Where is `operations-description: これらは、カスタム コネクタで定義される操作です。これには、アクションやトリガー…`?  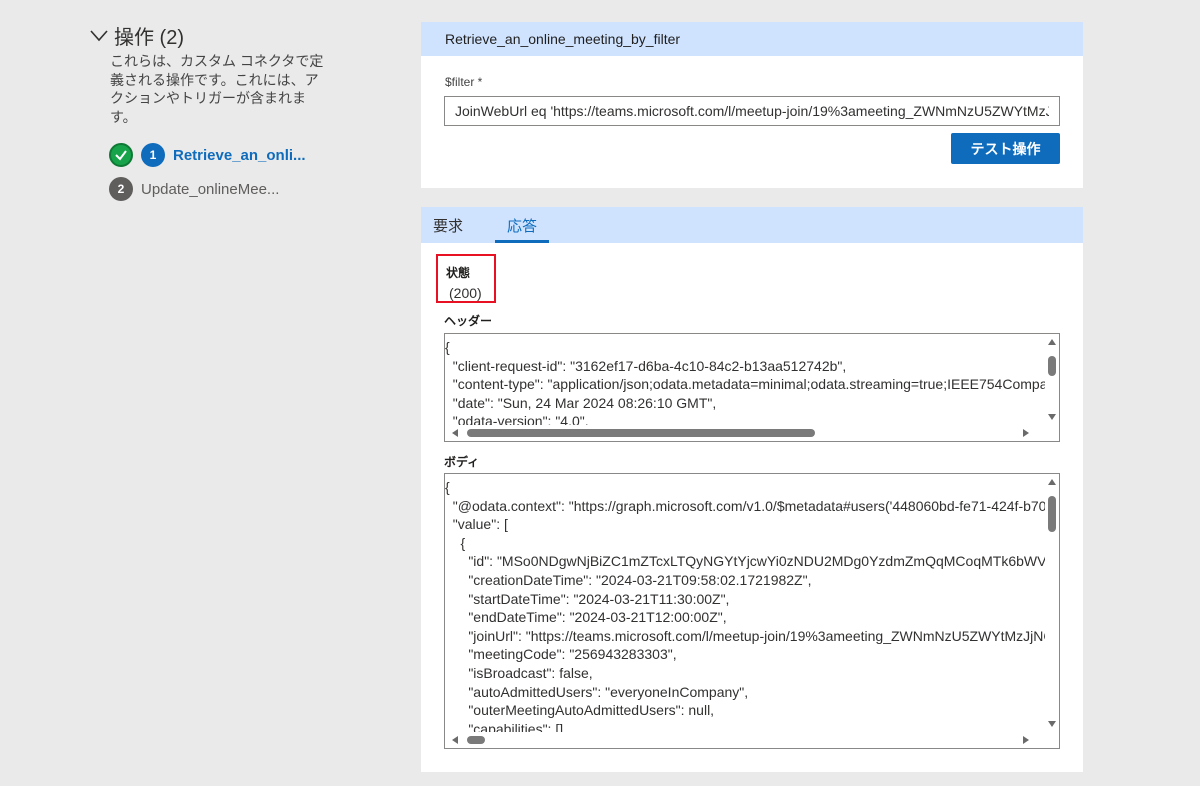
operations-description: これらは、カスタム コネクタで定義される操作です。これには、アクションやトリガー… is located at coordinates (217, 89).